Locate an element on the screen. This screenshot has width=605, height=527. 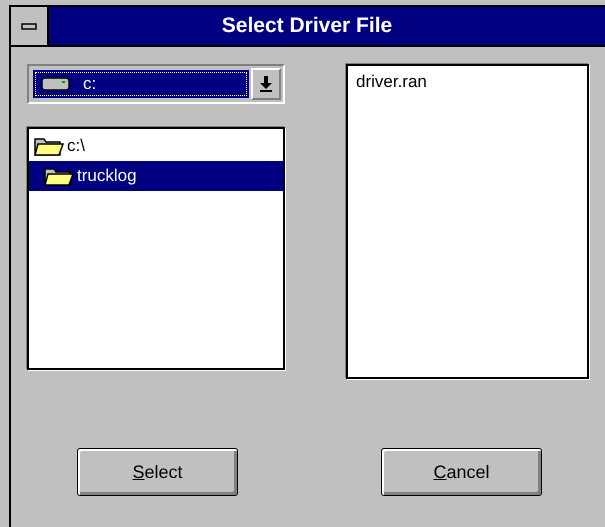
system-menu-button is located at coordinates (30, 26).